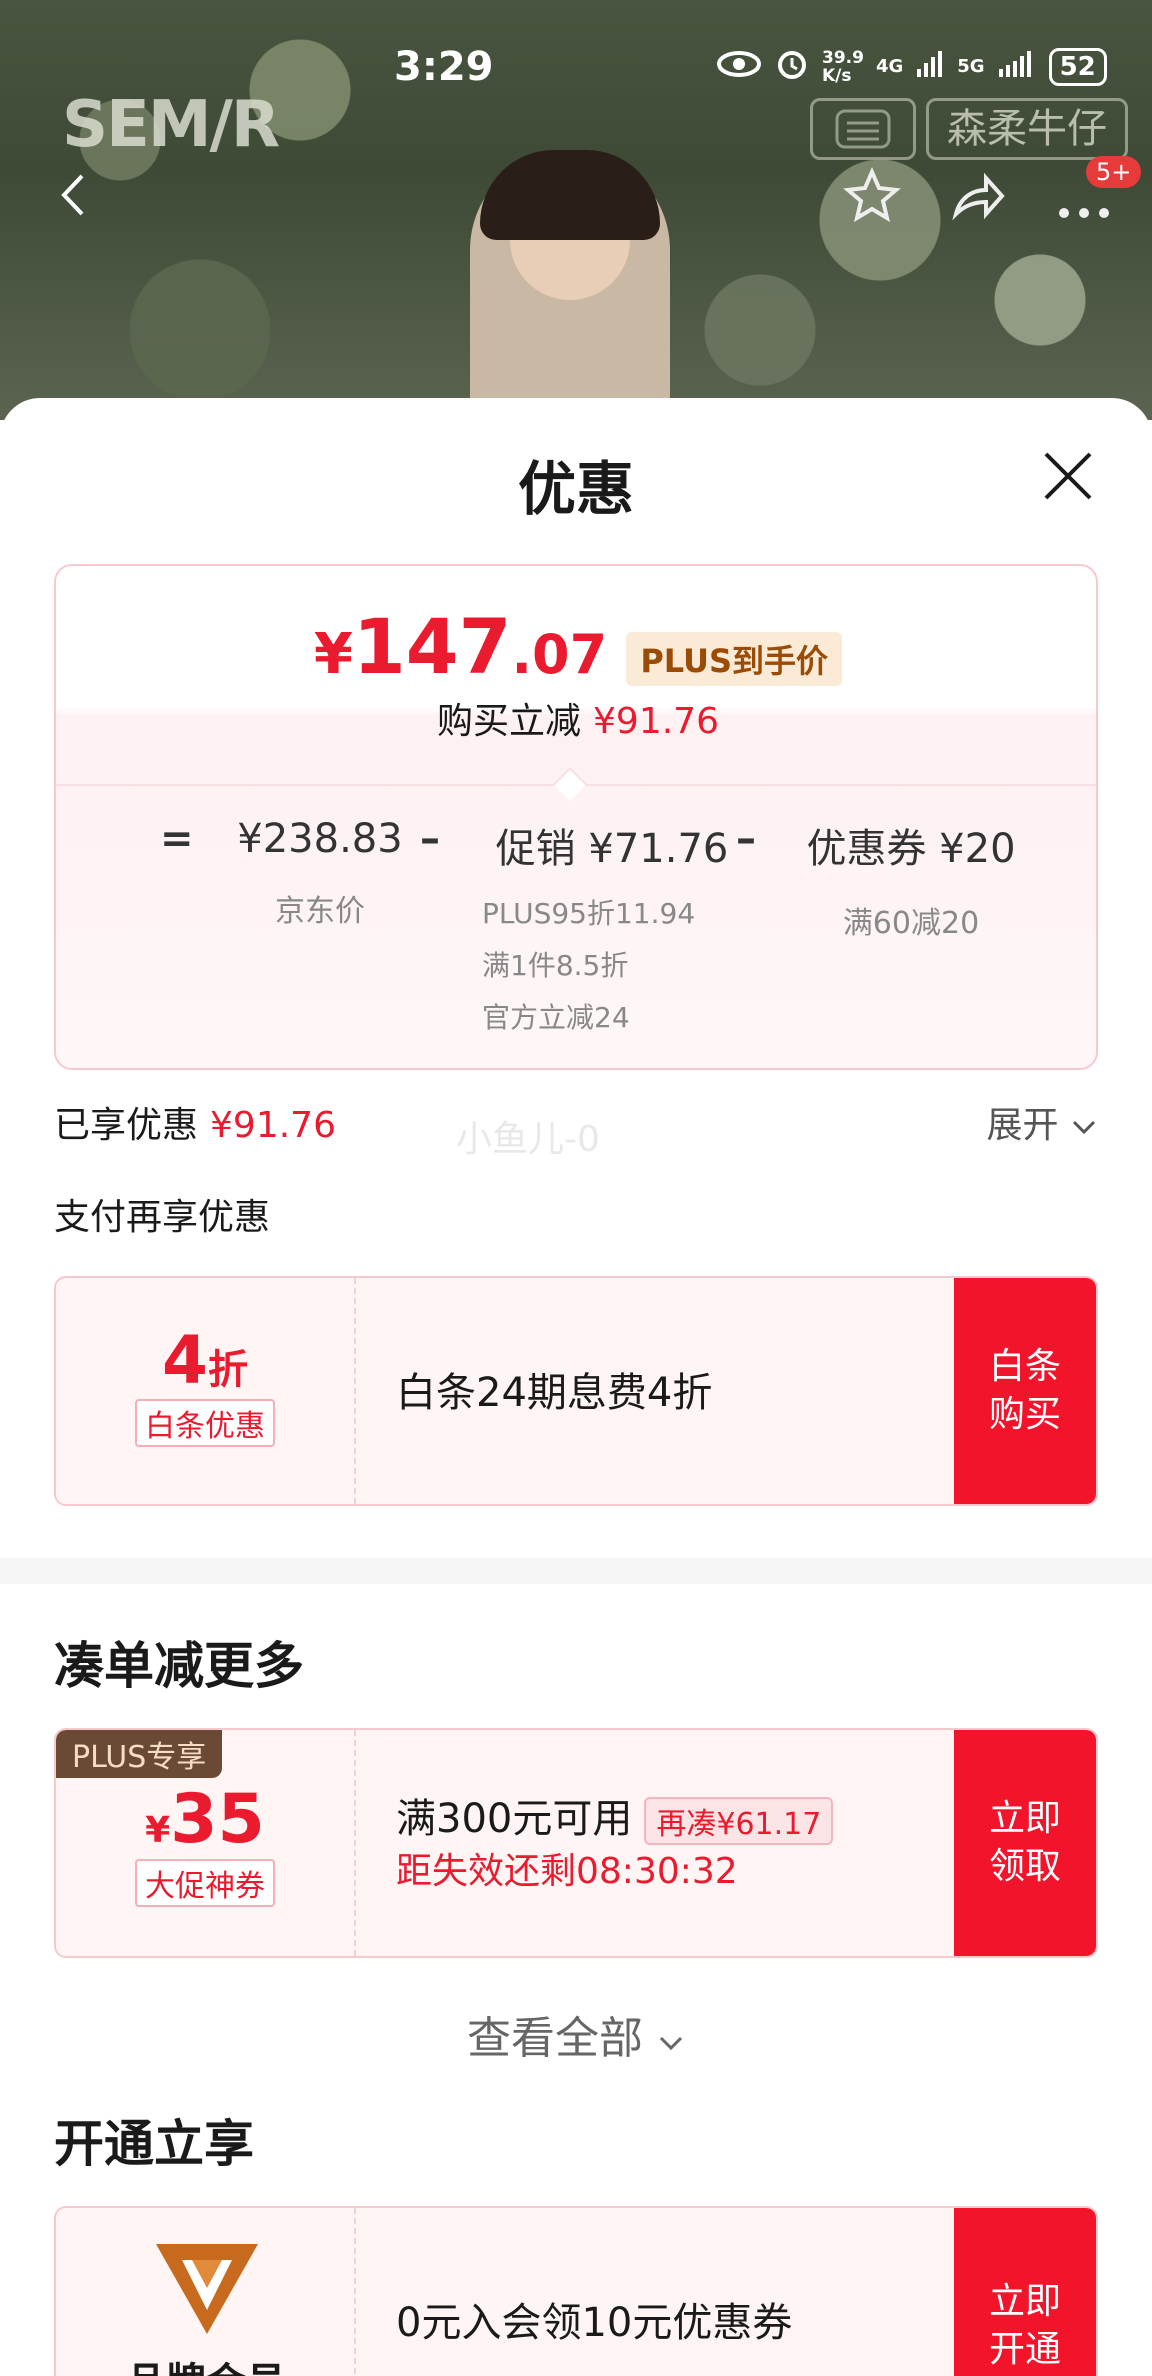  I want to click on coupon-amount-block: PLUS专享 ¥35 大促神券, so click(206, 1843).